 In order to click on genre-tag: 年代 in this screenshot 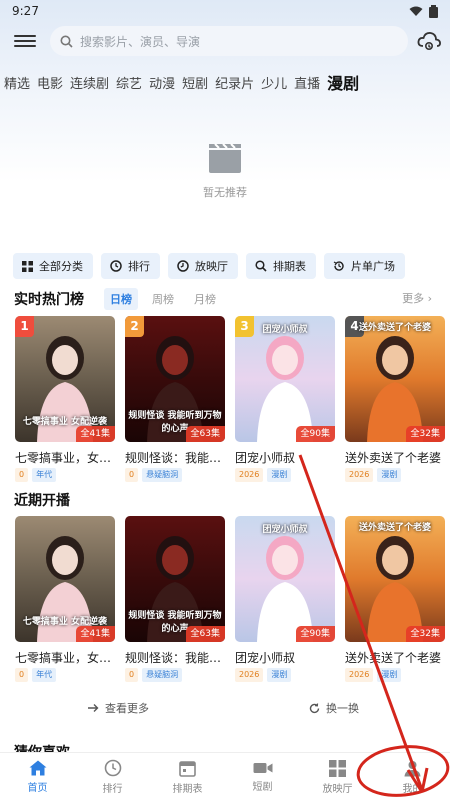, I will do `click(44, 675)`.